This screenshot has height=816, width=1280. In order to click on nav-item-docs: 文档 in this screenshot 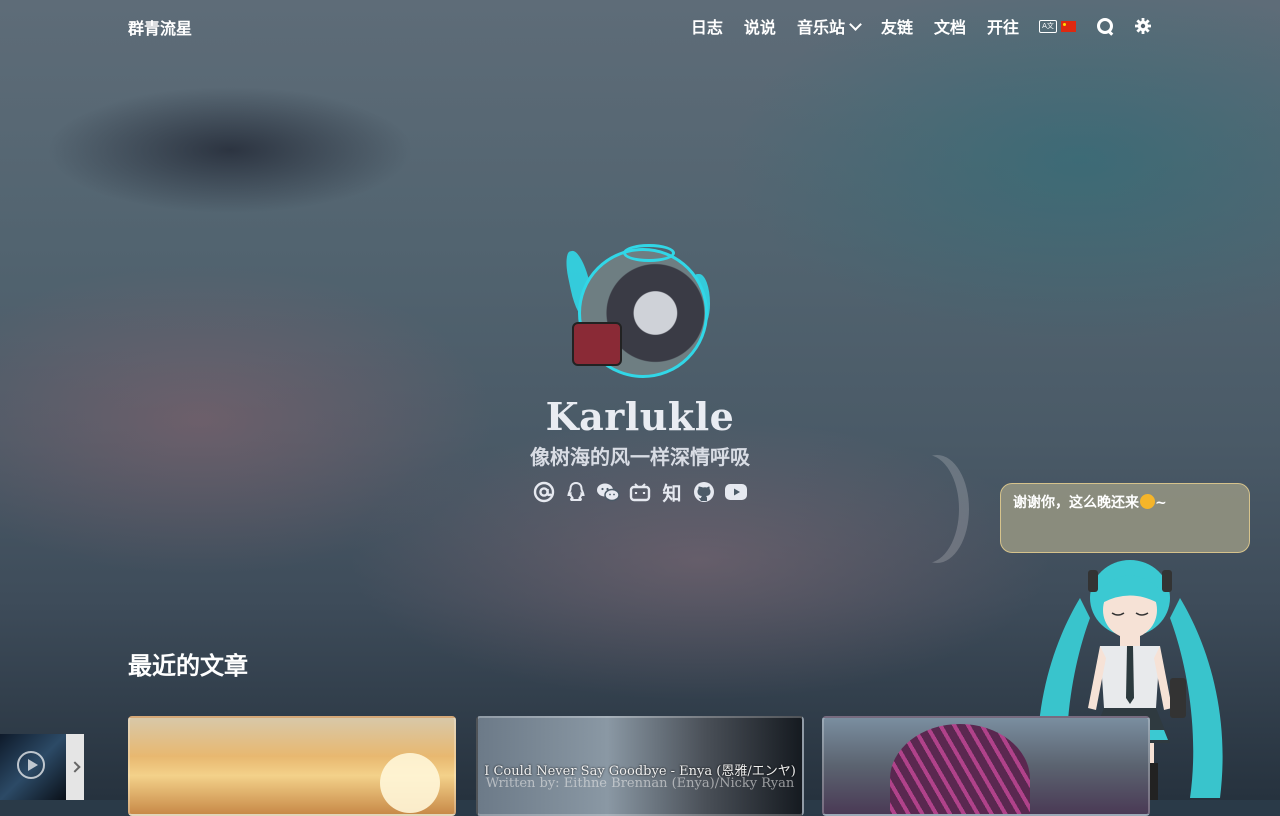, I will do `click(950, 26)`.